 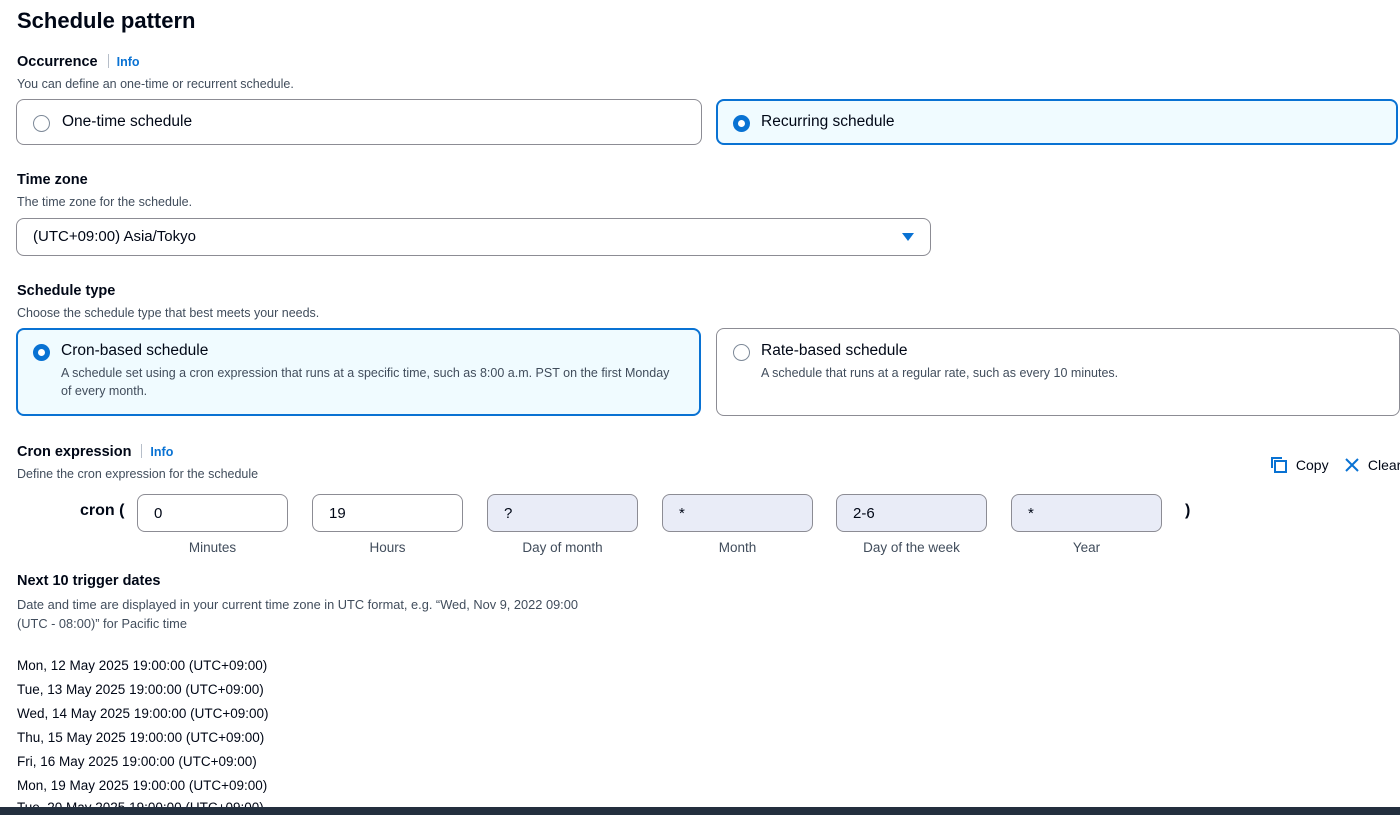 I want to click on hours-label: Hours, so click(x=387, y=547).